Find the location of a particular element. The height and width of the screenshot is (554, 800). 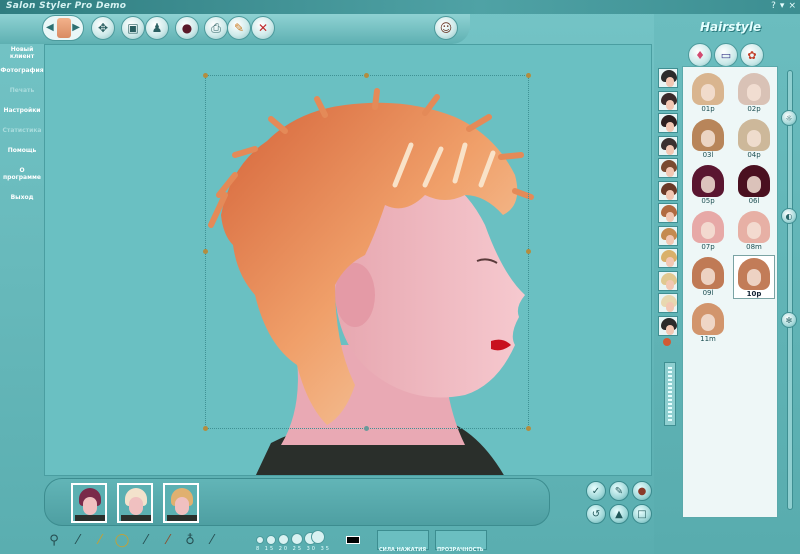

hue-knob: ✻ is located at coordinates (789, 320).